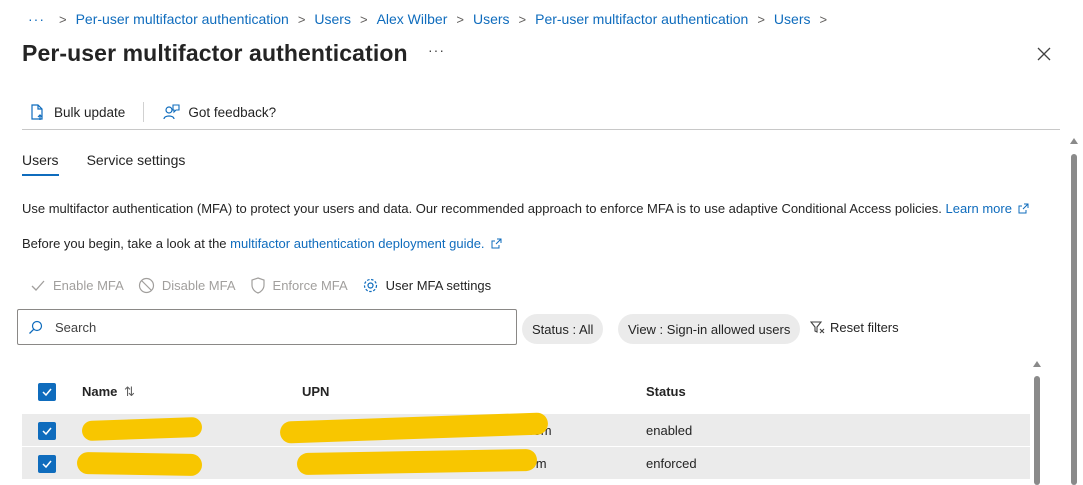 The width and height of the screenshot is (1083, 485). I want to click on enable-mfa-label: Enable MFA, so click(88, 285).